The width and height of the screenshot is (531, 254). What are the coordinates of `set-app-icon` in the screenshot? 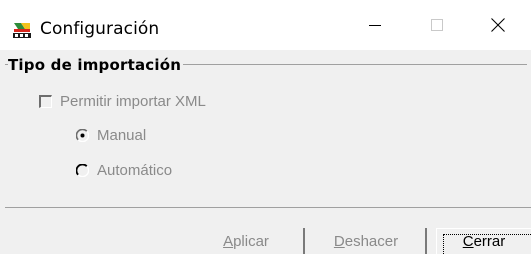 It's located at (22, 30).